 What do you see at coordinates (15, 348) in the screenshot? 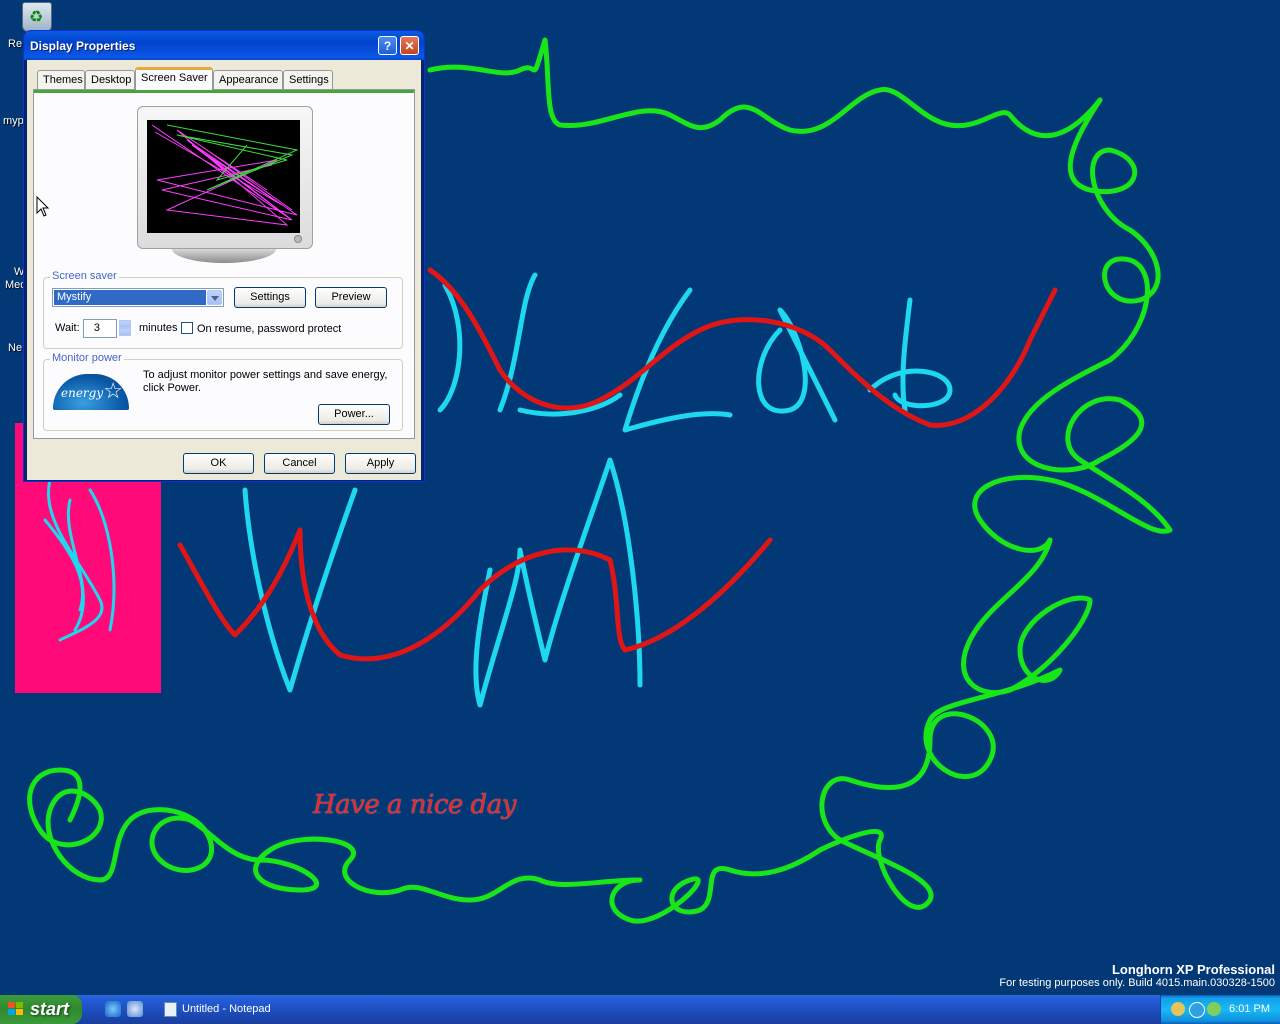
I see `desktop-icon-label-network: Ne` at bounding box center [15, 348].